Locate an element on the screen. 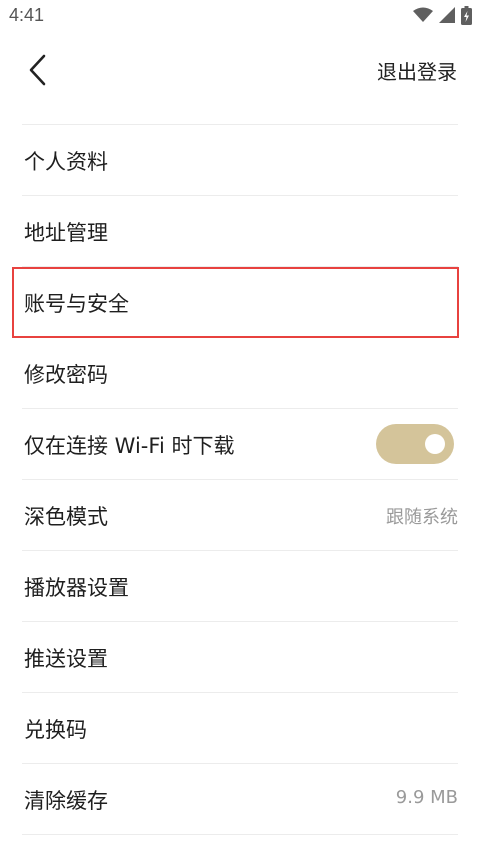 The width and height of the screenshot is (480, 854). dark-mode-value: 跟随系统 is located at coordinates (422, 517).